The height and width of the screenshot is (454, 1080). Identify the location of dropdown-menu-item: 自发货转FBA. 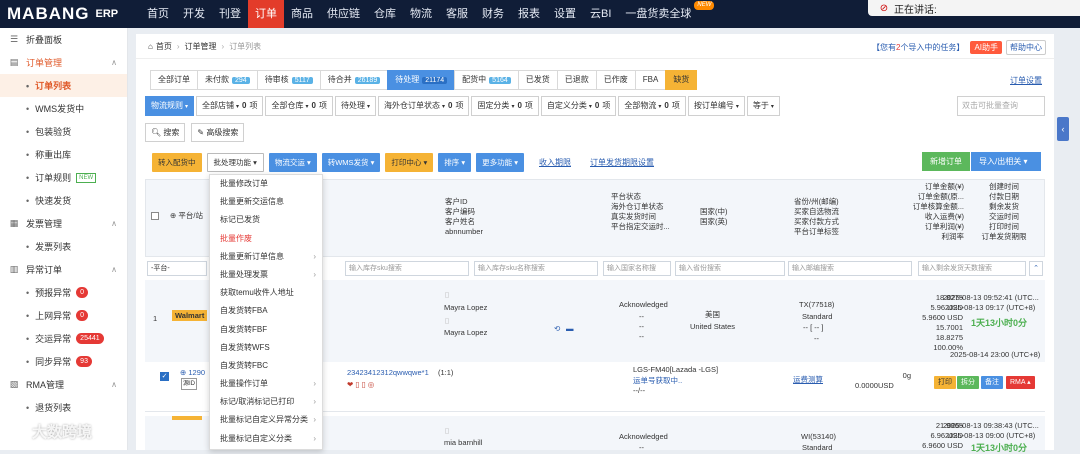
(266, 311).